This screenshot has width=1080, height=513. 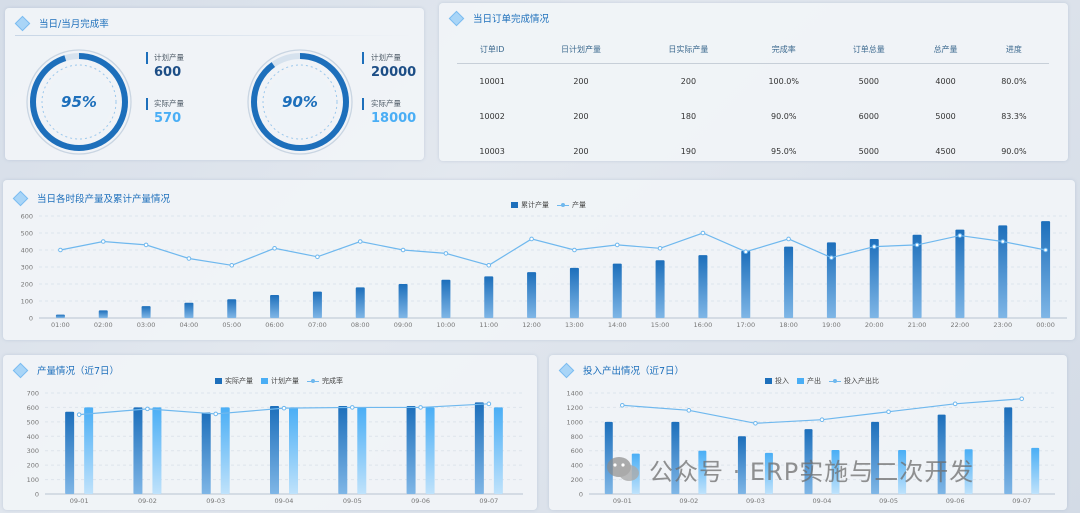 I want to click on table-cell: 180, so click(x=688, y=116).